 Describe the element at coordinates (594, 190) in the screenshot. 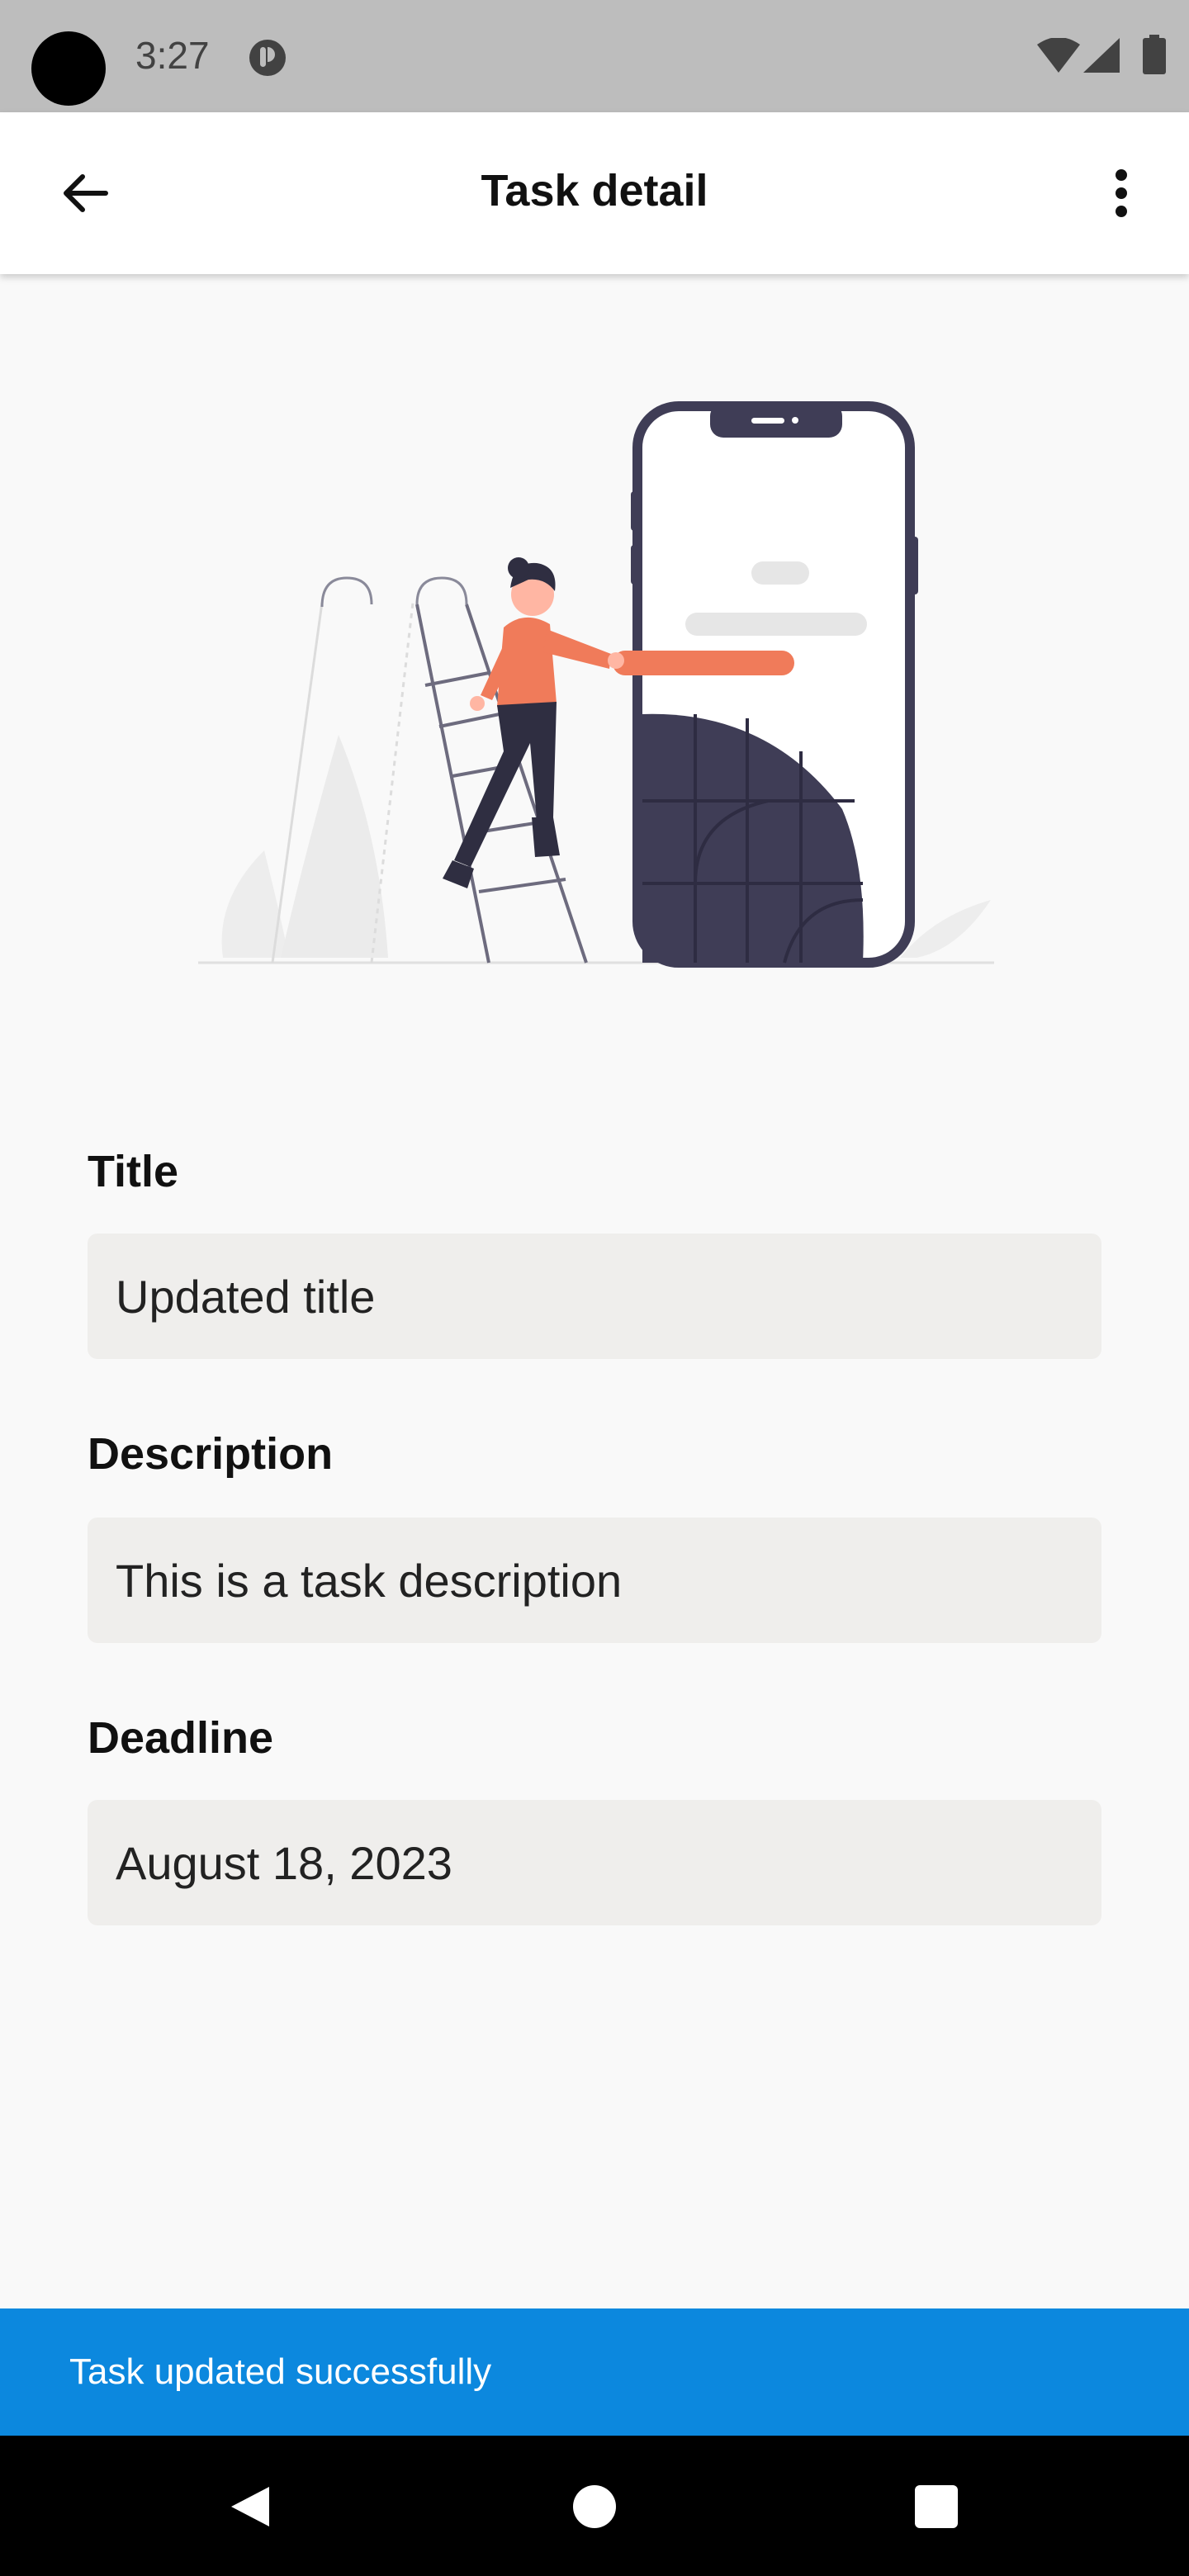

I see `page-title: Task detail` at that location.